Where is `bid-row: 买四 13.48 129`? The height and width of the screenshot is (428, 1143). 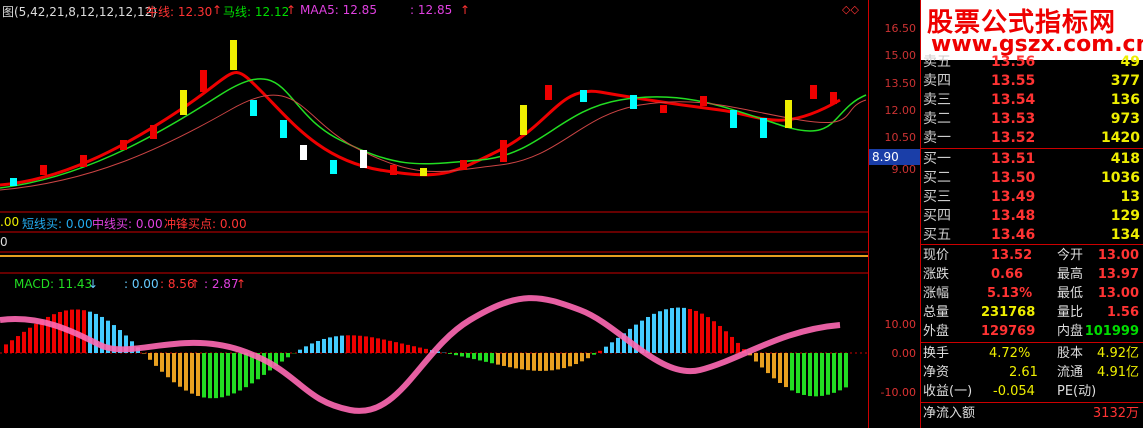 bid-row: 买四 13.48 129 is located at coordinates (1032, 216).